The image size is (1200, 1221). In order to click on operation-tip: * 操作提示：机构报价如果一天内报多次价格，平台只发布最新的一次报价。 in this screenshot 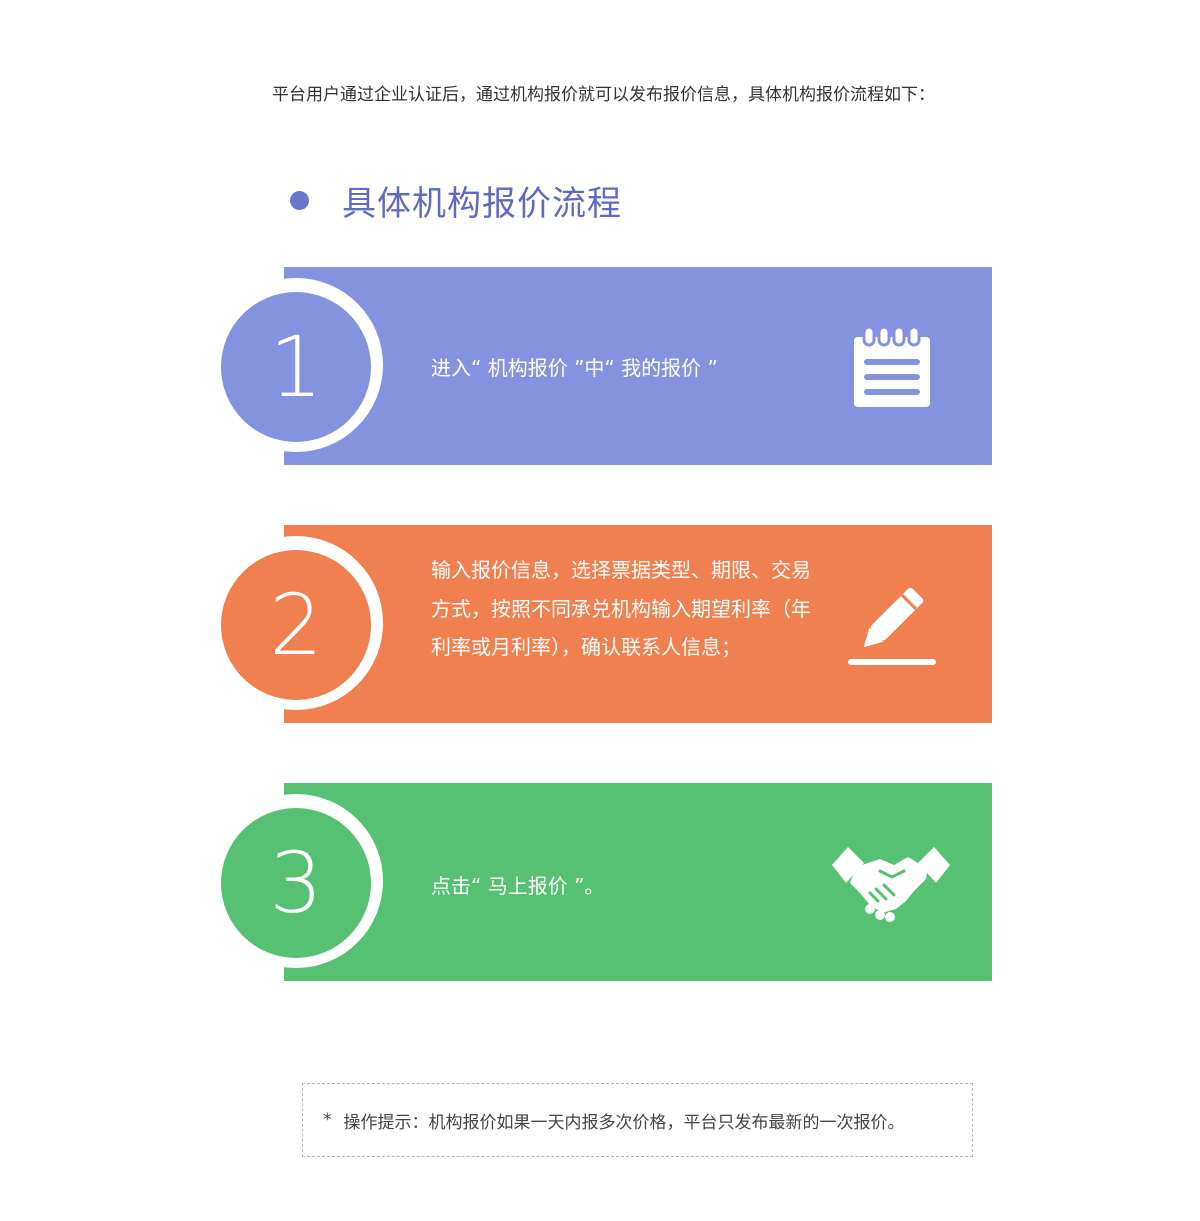, I will do `click(637, 1120)`.